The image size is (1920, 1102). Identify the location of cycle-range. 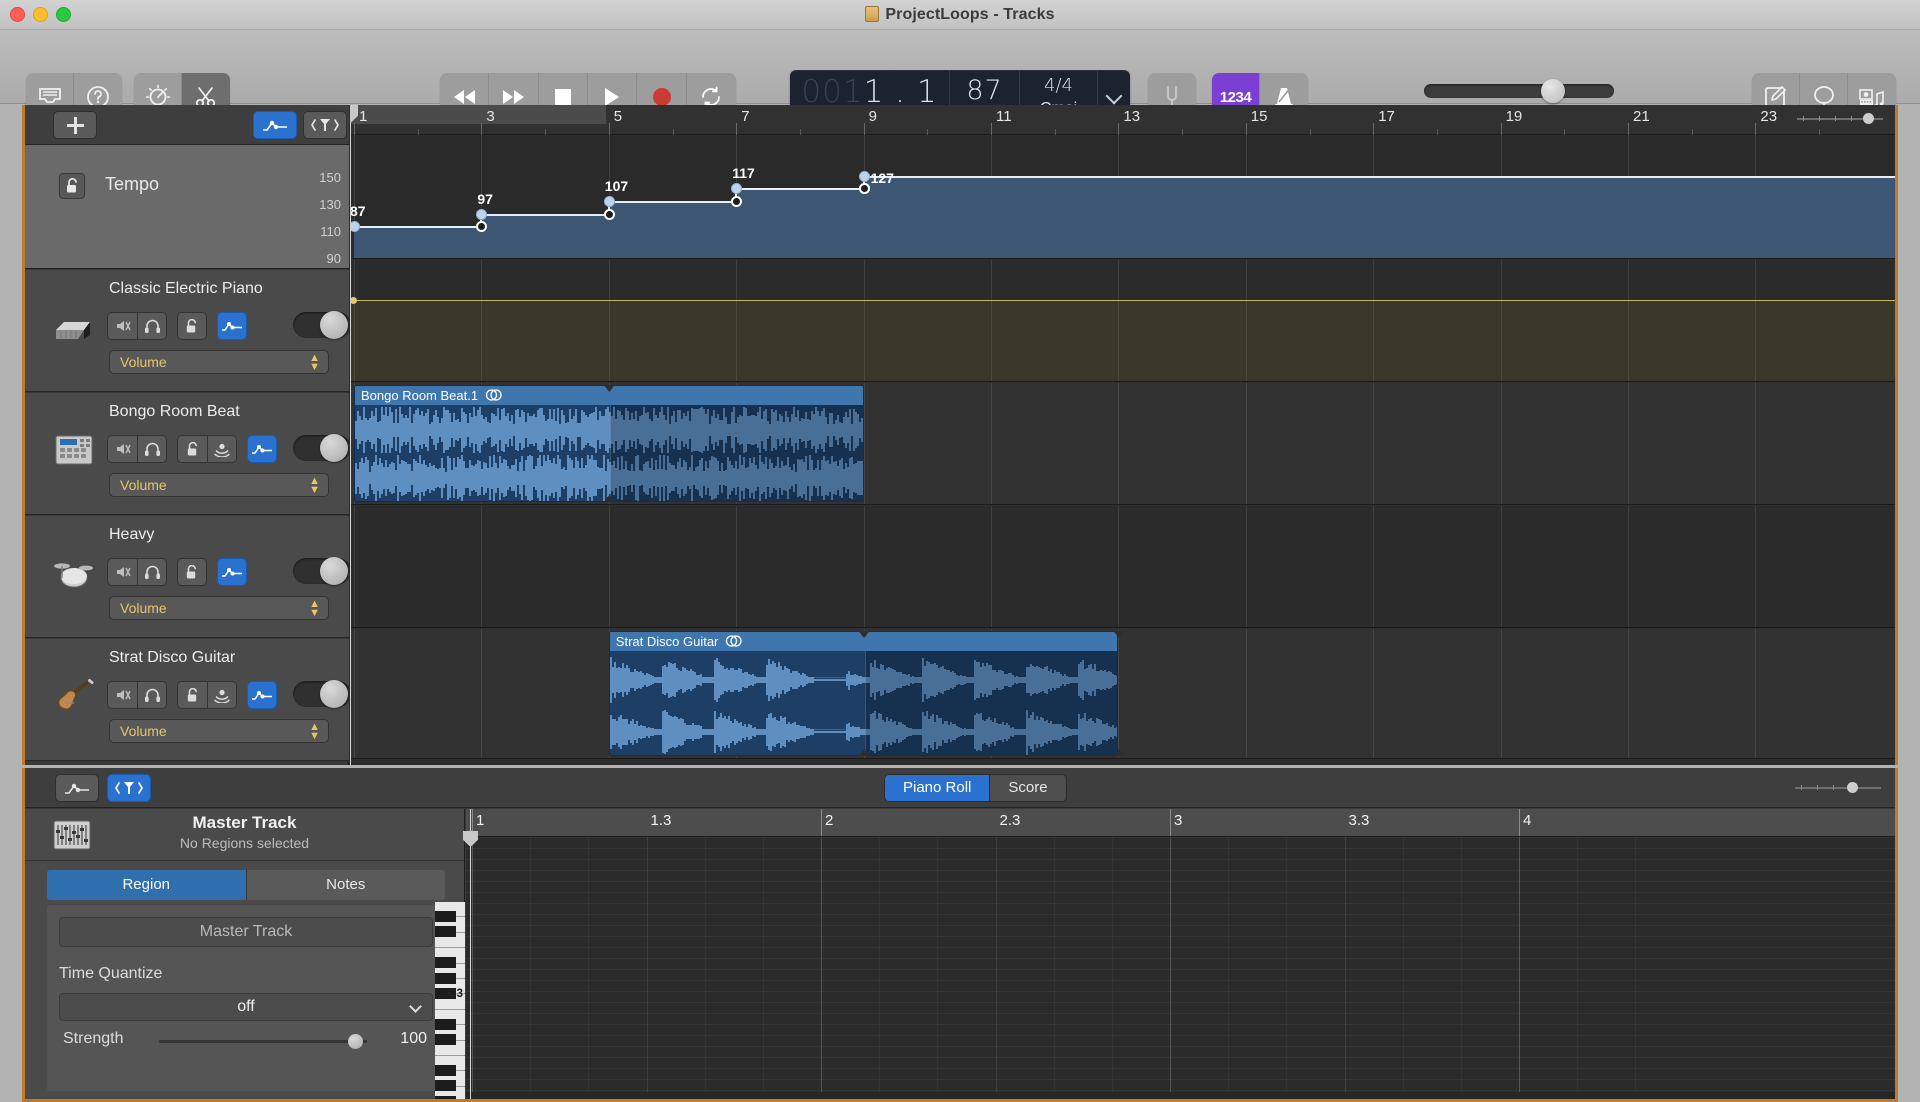
(478, 114).